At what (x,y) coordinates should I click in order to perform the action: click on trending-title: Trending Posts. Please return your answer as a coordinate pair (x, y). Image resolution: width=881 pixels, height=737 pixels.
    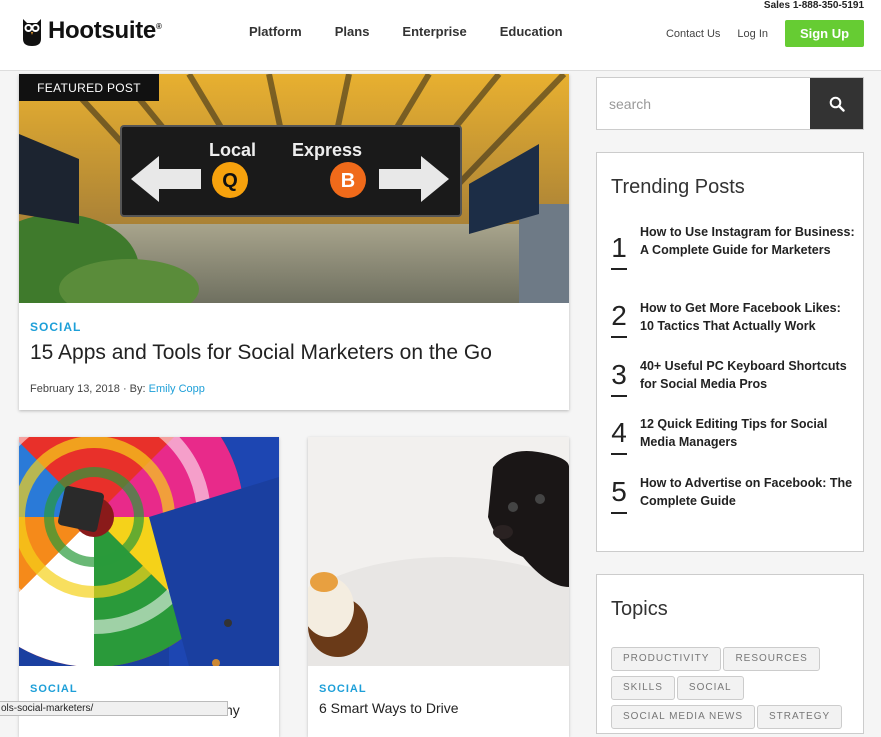
    Looking at the image, I should click on (678, 187).